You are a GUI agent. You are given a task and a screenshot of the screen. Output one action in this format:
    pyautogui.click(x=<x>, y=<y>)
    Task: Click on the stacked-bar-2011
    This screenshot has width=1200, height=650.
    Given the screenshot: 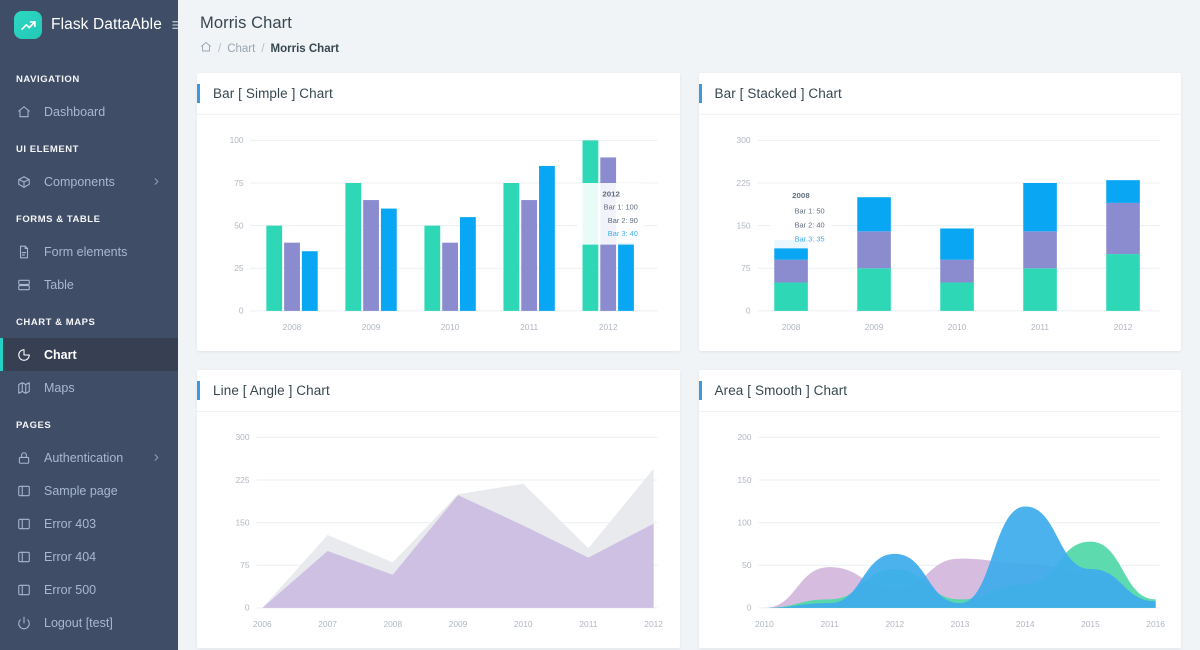 What is the action you would take?
    pyautogui.click(x=1039, y=247)
    